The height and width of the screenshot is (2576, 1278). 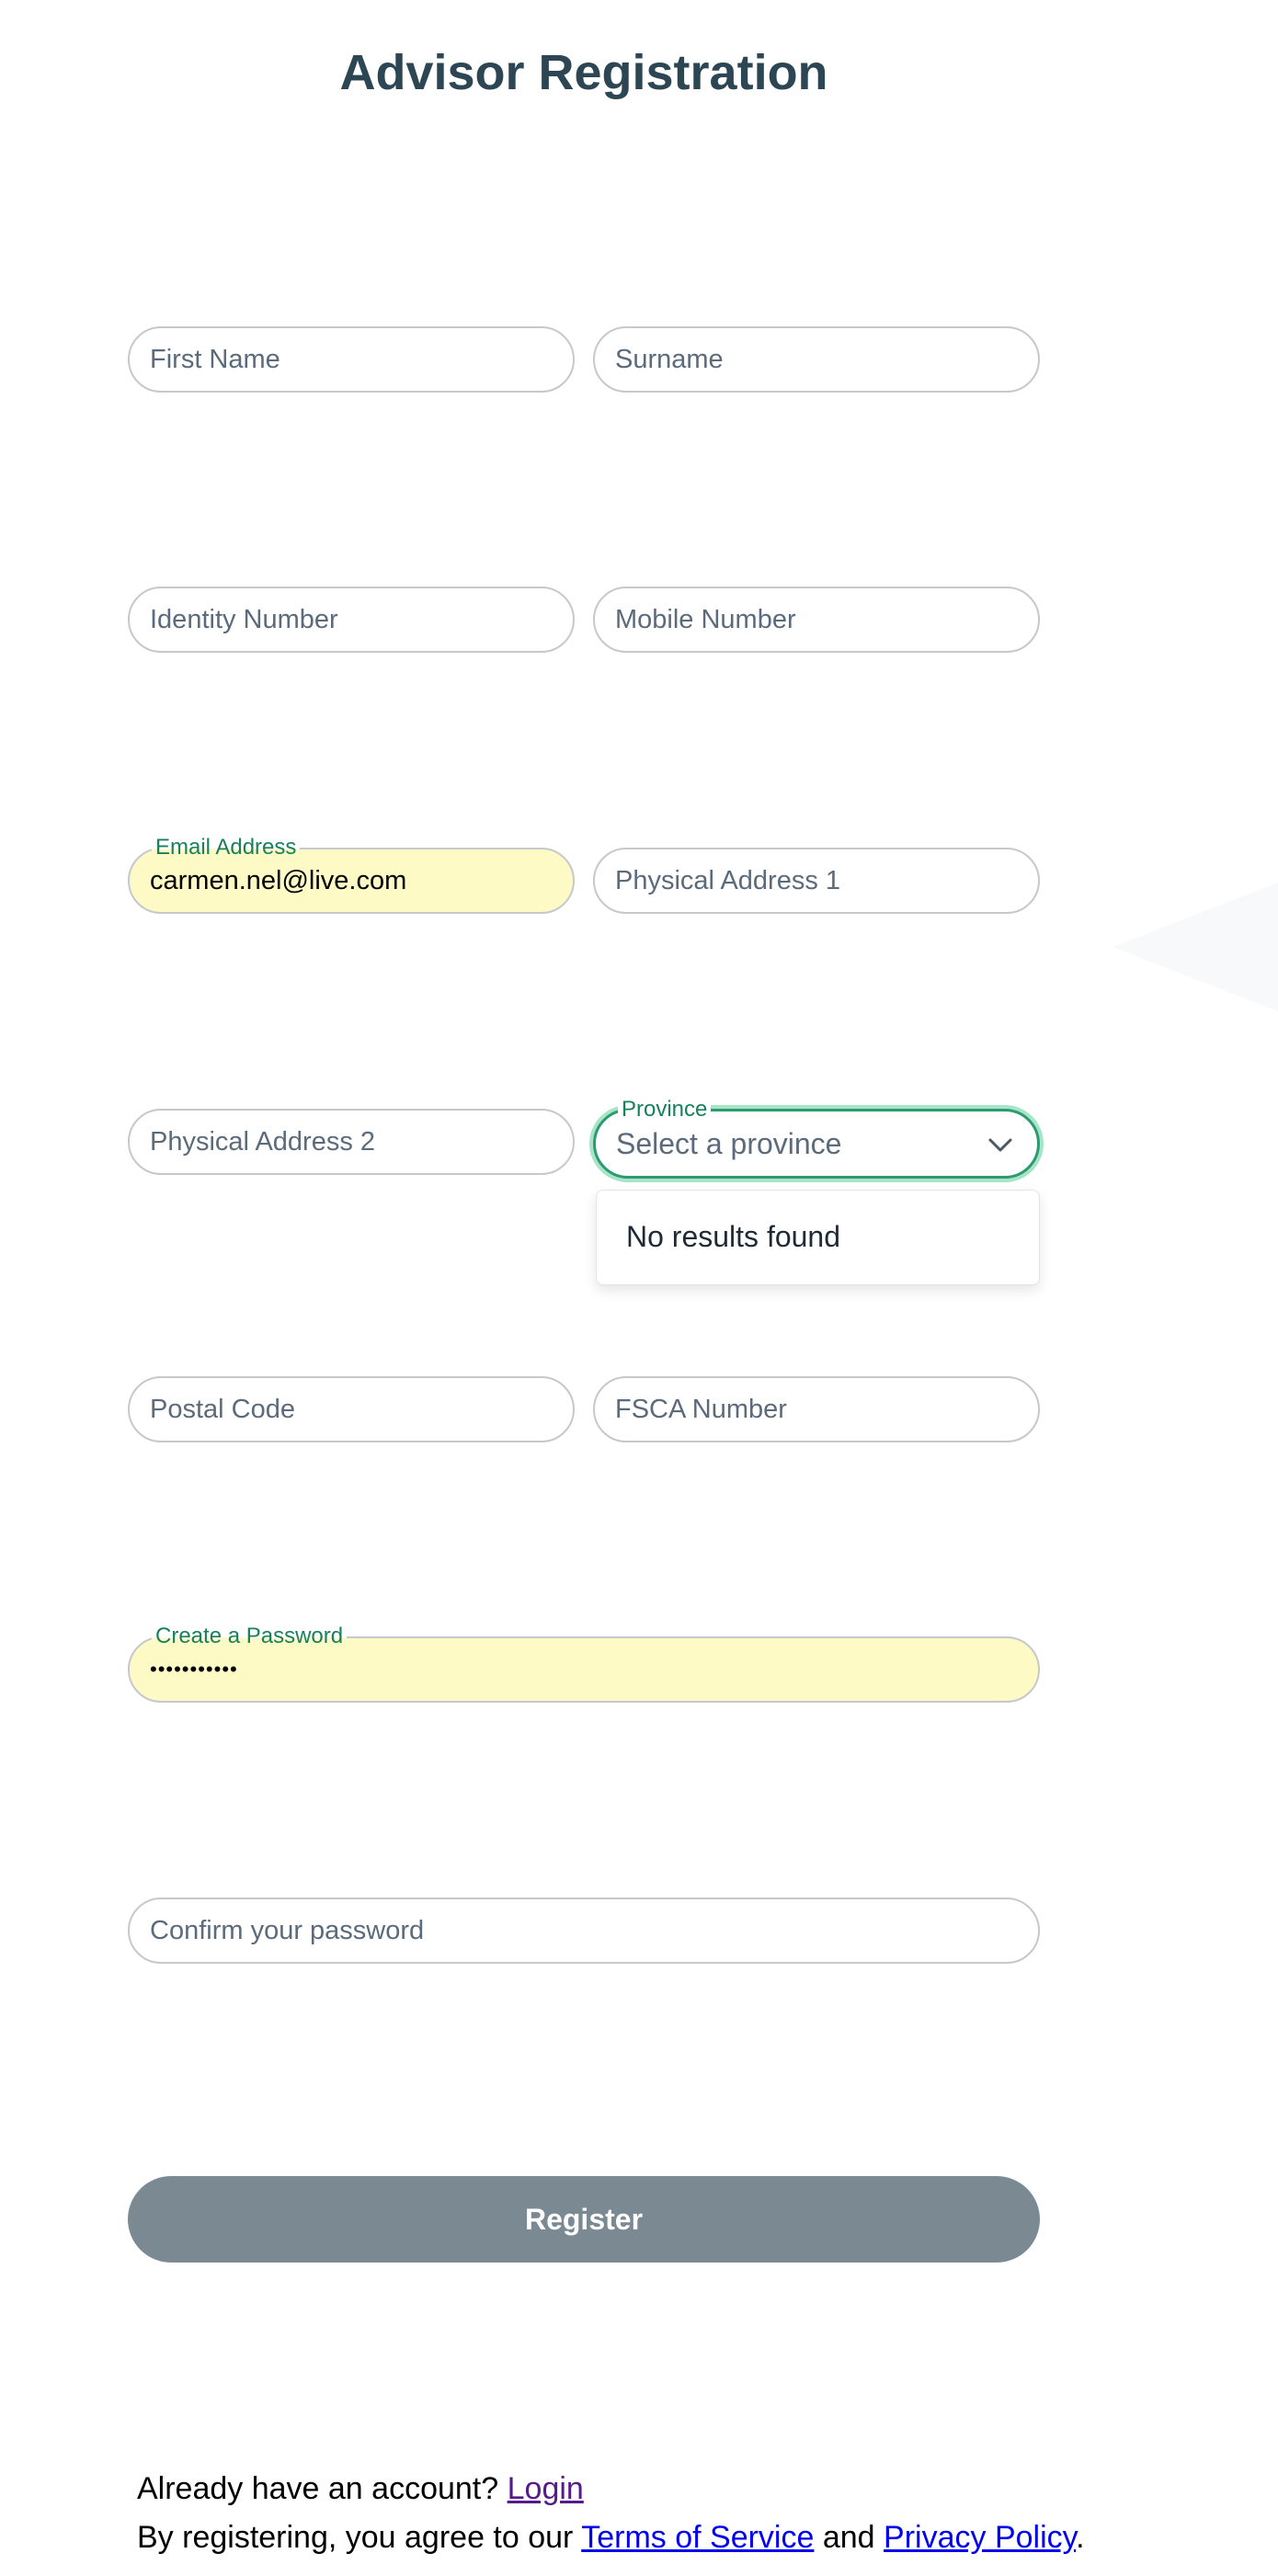 I want to click on register-button: Register, so click(x=584, y=2219).